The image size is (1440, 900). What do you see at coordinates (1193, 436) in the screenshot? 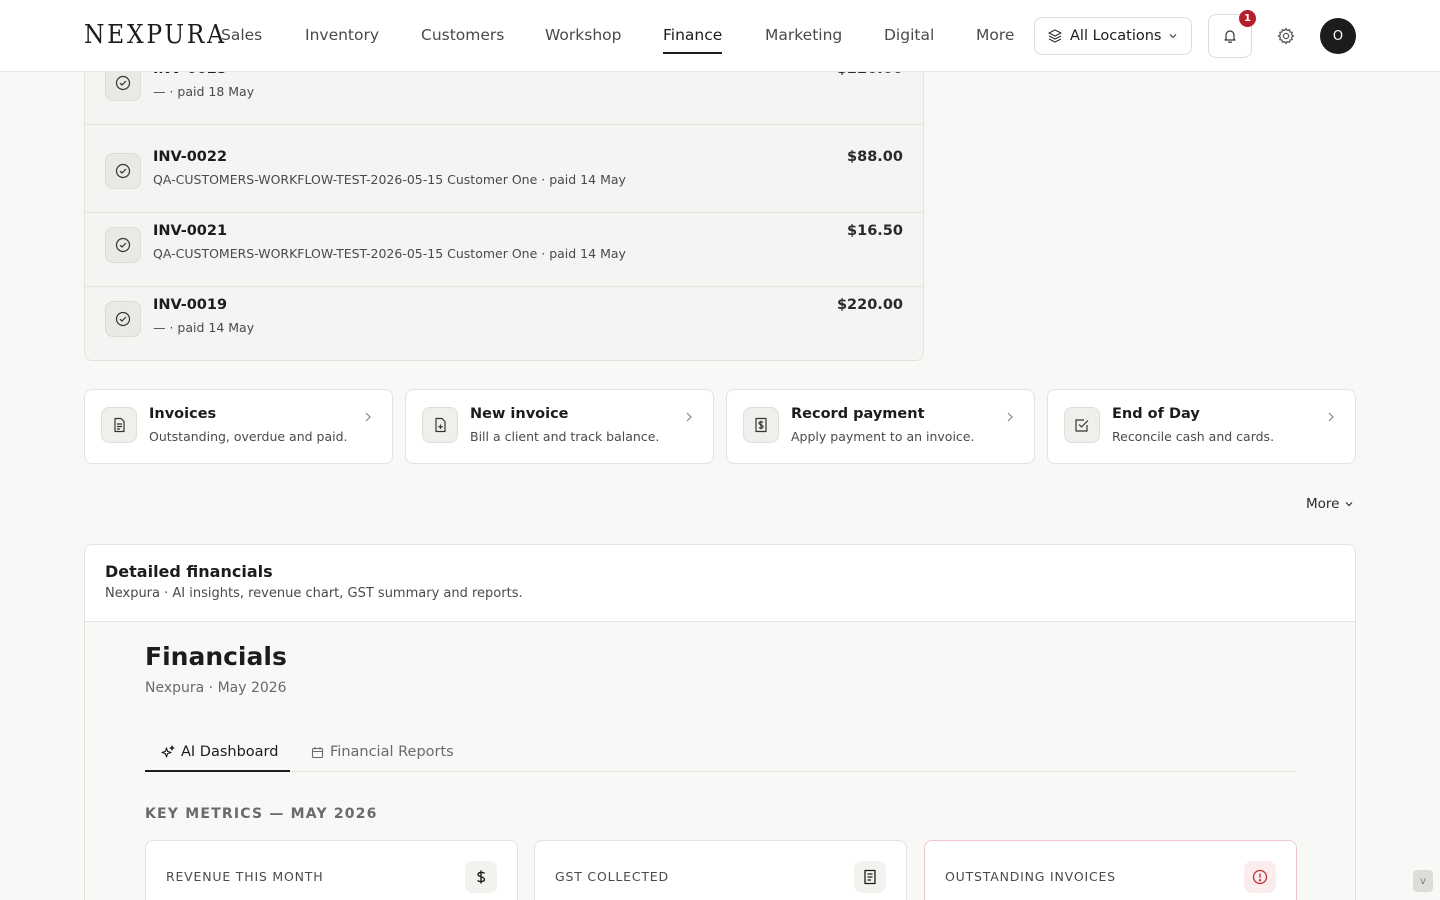
I see `action-subtitle: Reconcile cash and cards.` at bounding box center [1193, 436].